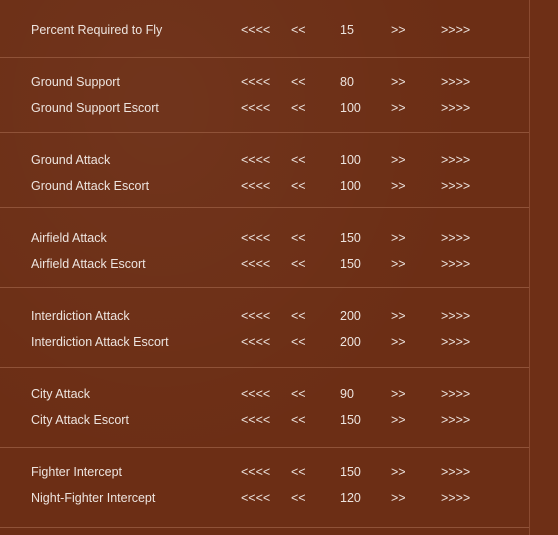  Describe the element at coordinates (100, 342) in the screenshot. I see `setting-label: Interdiction Attack Escort` at that location.